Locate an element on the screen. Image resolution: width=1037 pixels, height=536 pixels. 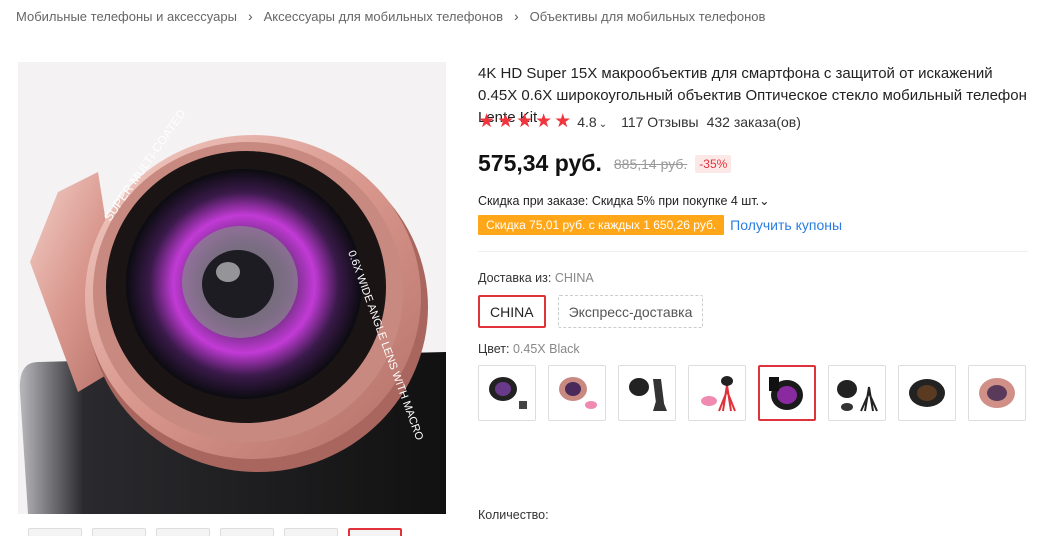
get-coupons-link: Получить купоны is located at coordinates (786, 225).